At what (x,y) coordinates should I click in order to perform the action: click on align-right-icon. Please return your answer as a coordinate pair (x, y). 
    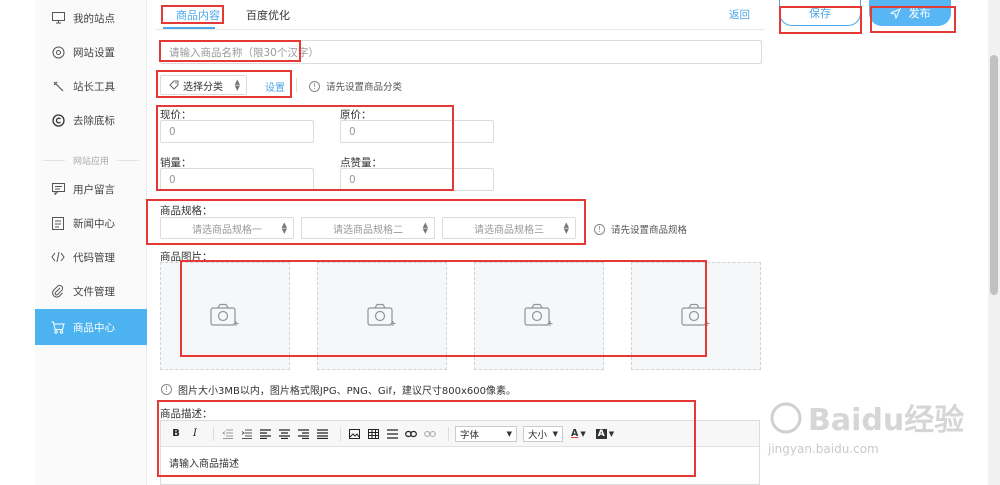
    Looking at the image, I should click on (303, 434).